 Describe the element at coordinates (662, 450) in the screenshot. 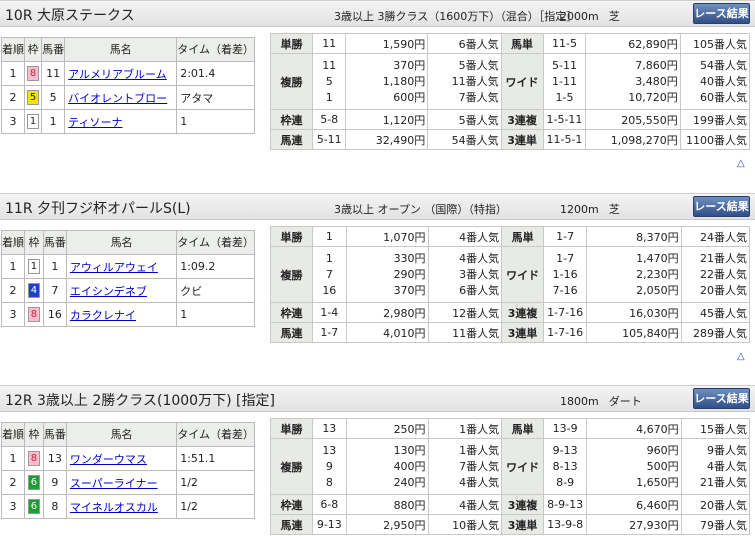

I see `payout-line: 960円` at that location.